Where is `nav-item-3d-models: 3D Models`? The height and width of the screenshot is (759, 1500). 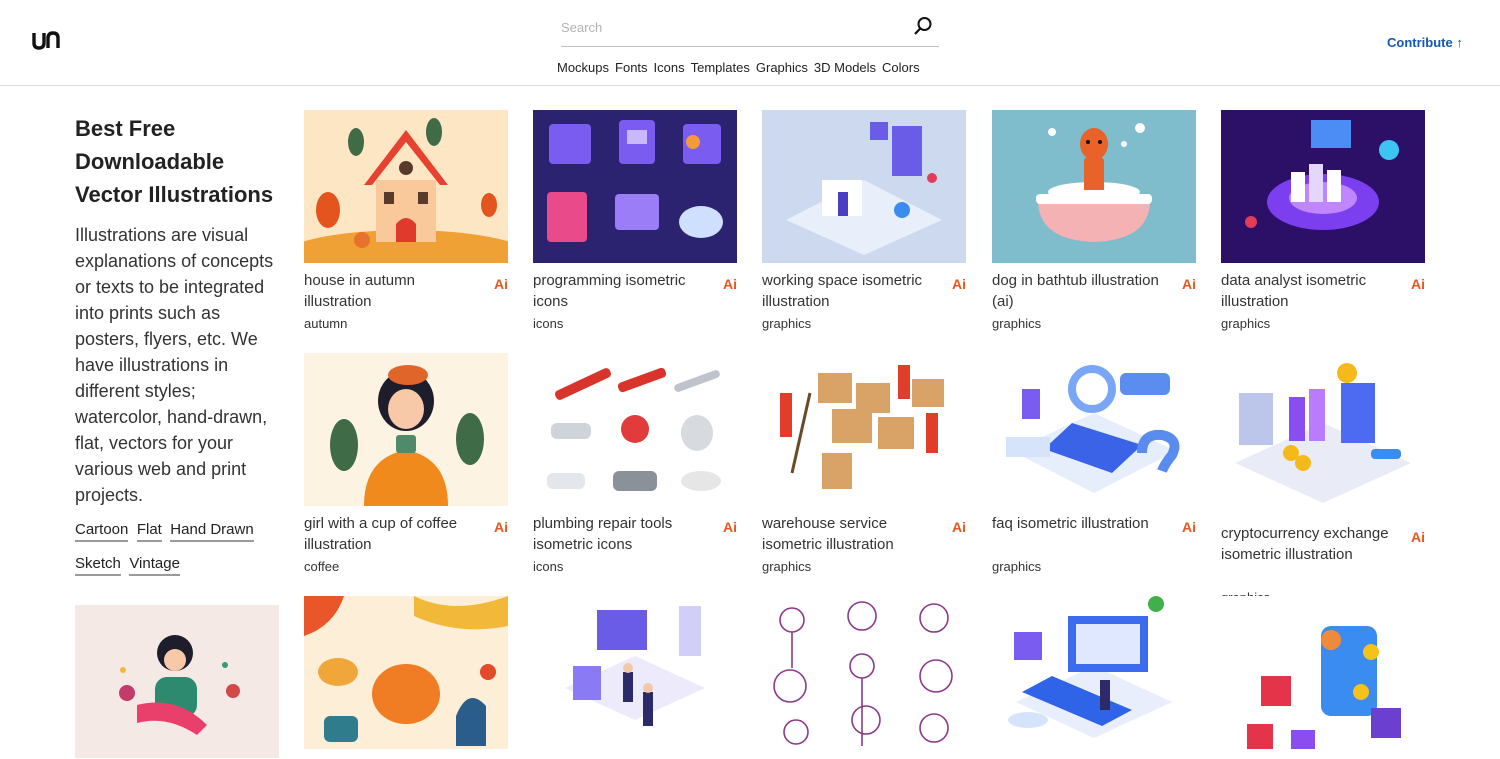 nav-item-3d-models: 3D Models is located at coordinates (845, 67).